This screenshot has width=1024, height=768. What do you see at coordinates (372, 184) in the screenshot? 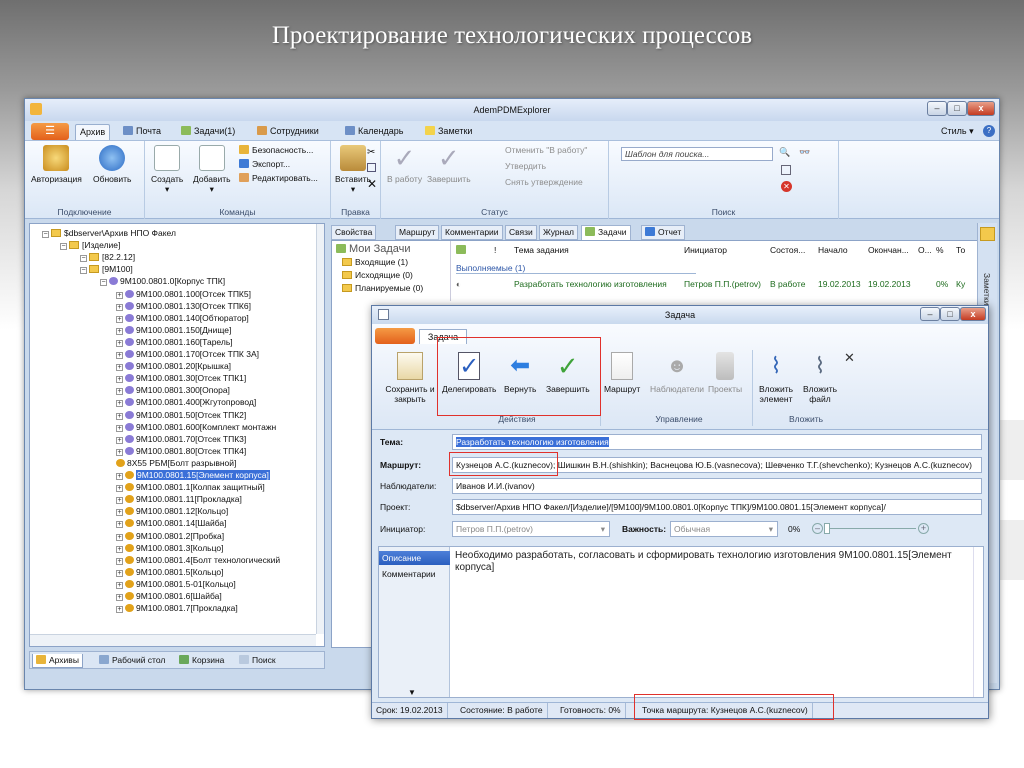
I see `delete-icon: ✕` at bounding box center [372, 184].